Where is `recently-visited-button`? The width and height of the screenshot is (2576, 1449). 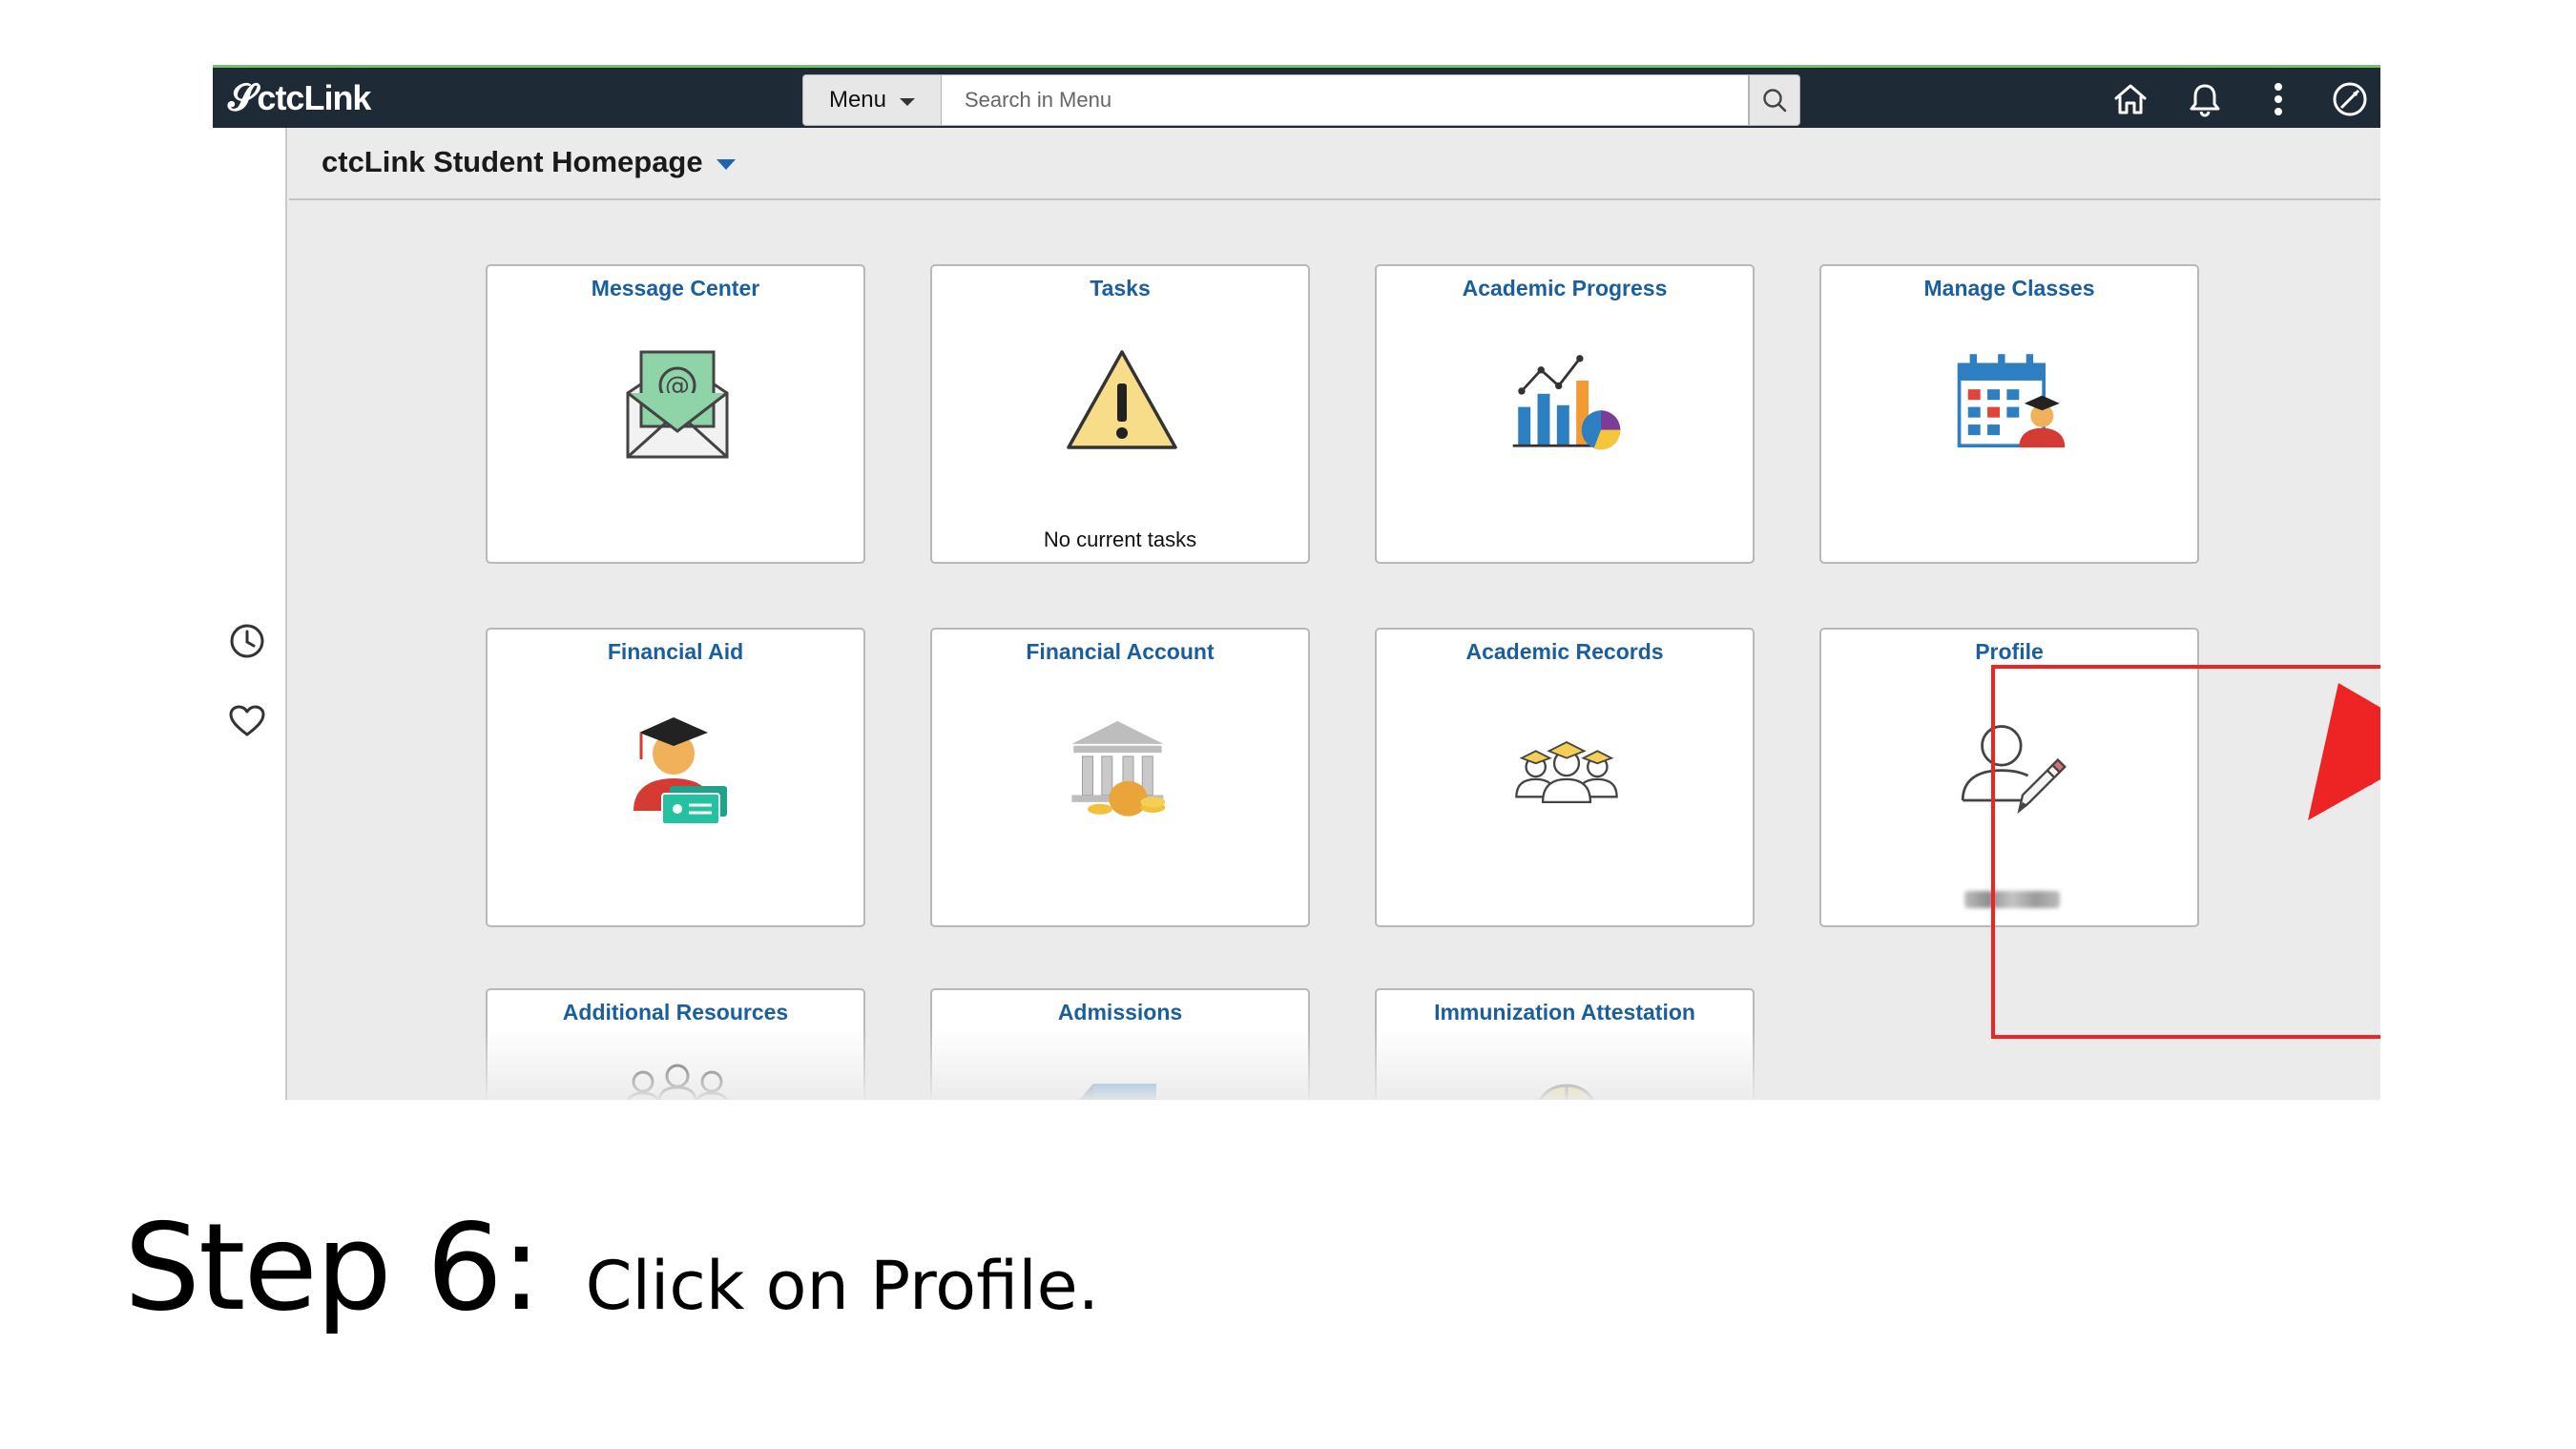
recently-visited-button is located at coordinates (247, 641).